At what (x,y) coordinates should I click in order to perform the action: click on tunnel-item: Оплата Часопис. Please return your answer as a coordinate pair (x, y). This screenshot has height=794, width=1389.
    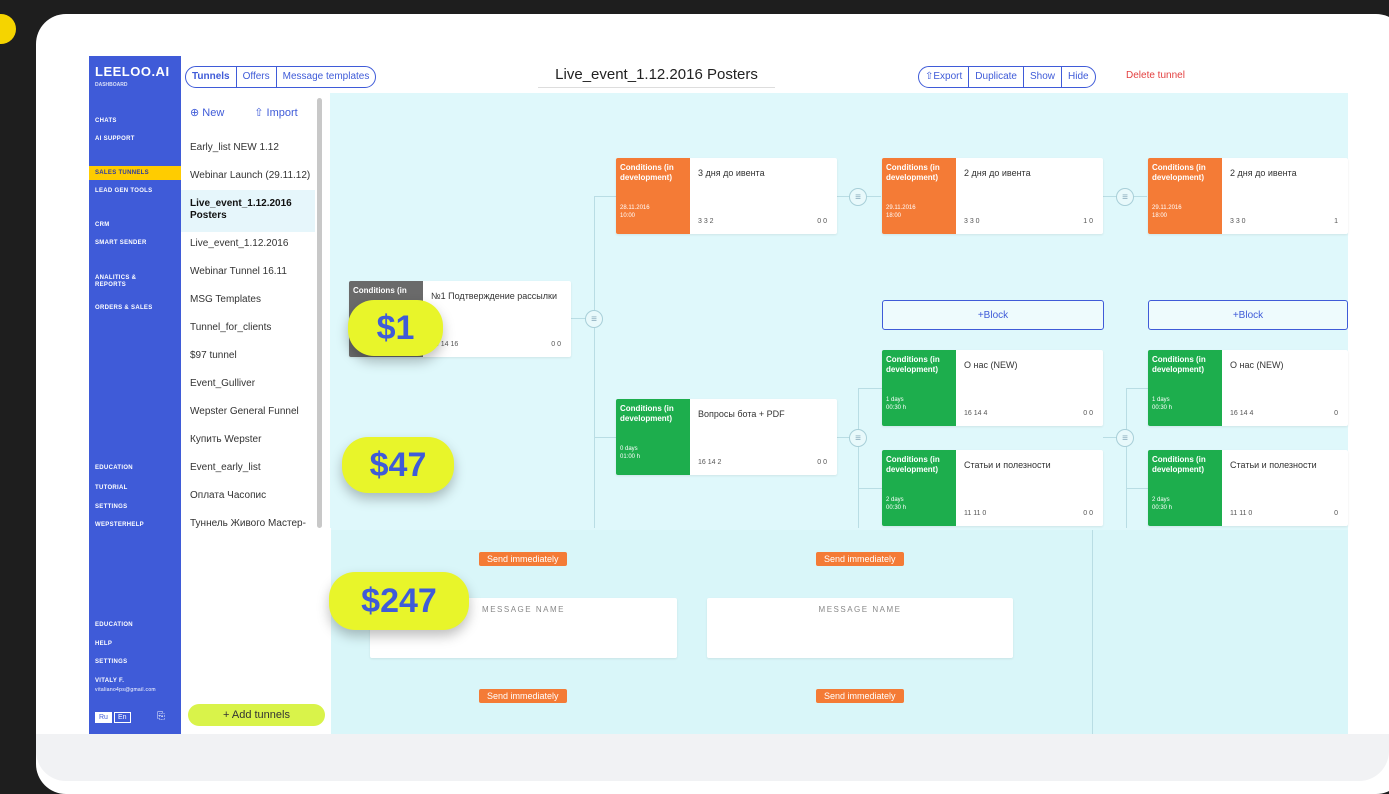
    Looking at the image, I should click on (254, 496).